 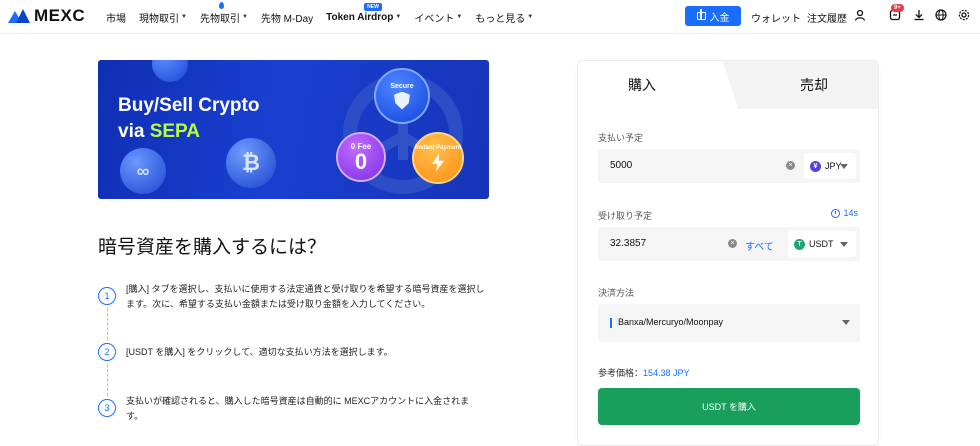 What do you see at coordinates (729, 166) in the screenshot?
I see `pay-amount-field: 5000 × ¥ JPY` at bounding box center [729, 166].